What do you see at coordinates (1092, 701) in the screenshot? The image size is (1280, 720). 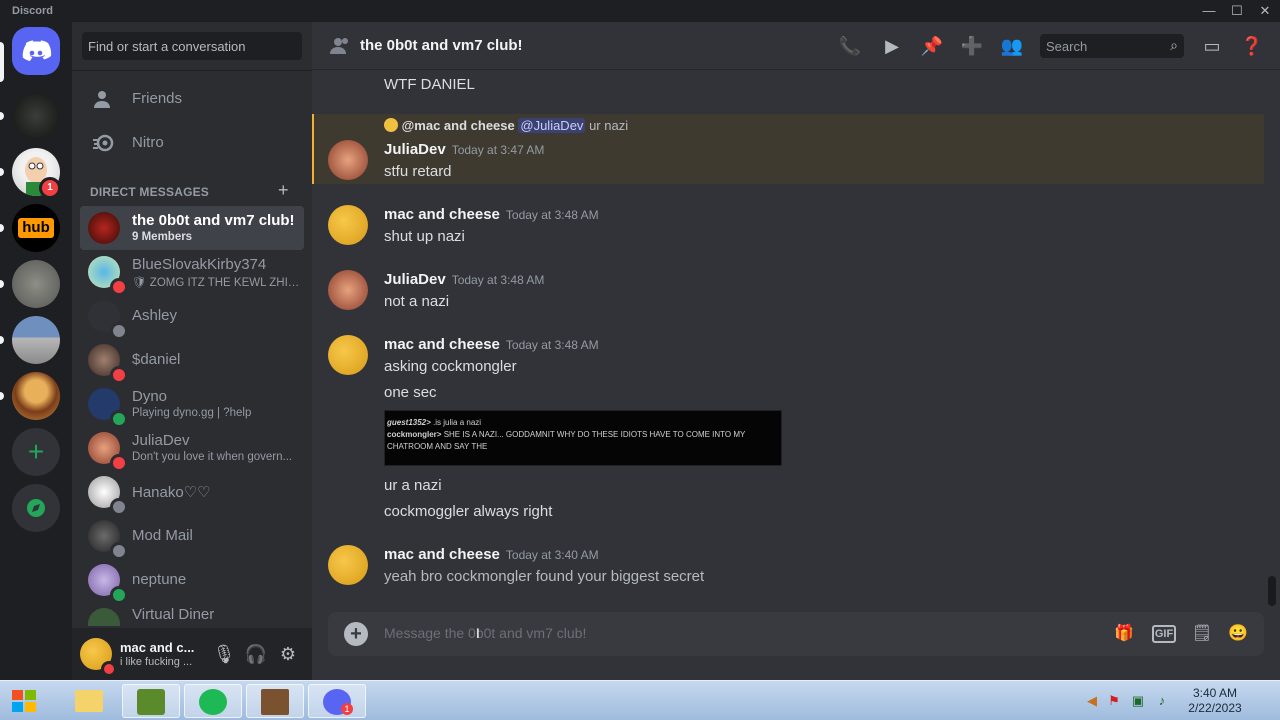 I see `tray-arrow-icon: ◀` at bounding box center [1092, 701].